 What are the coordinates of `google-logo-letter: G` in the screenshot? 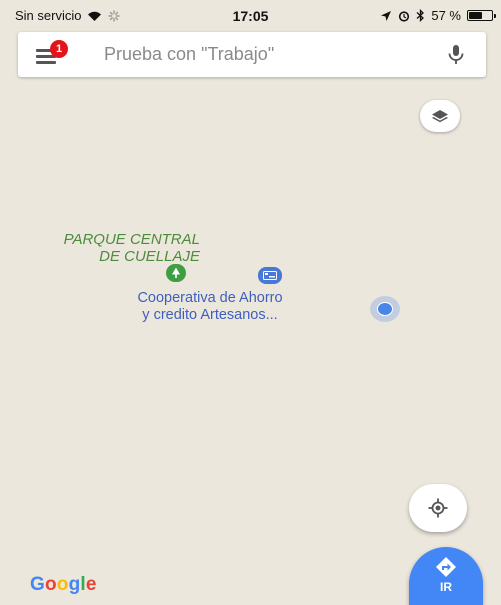 It's located at (37, 584).